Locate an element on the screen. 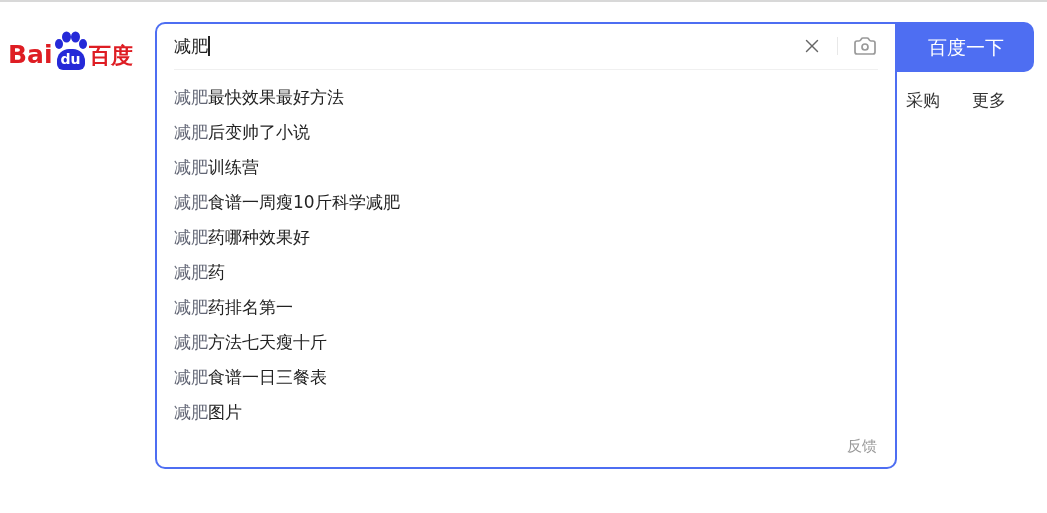 The image size is (1047, 513). suggestion-item: 减肥方法七天瘦十斤 is located at coordinates (526, 347).